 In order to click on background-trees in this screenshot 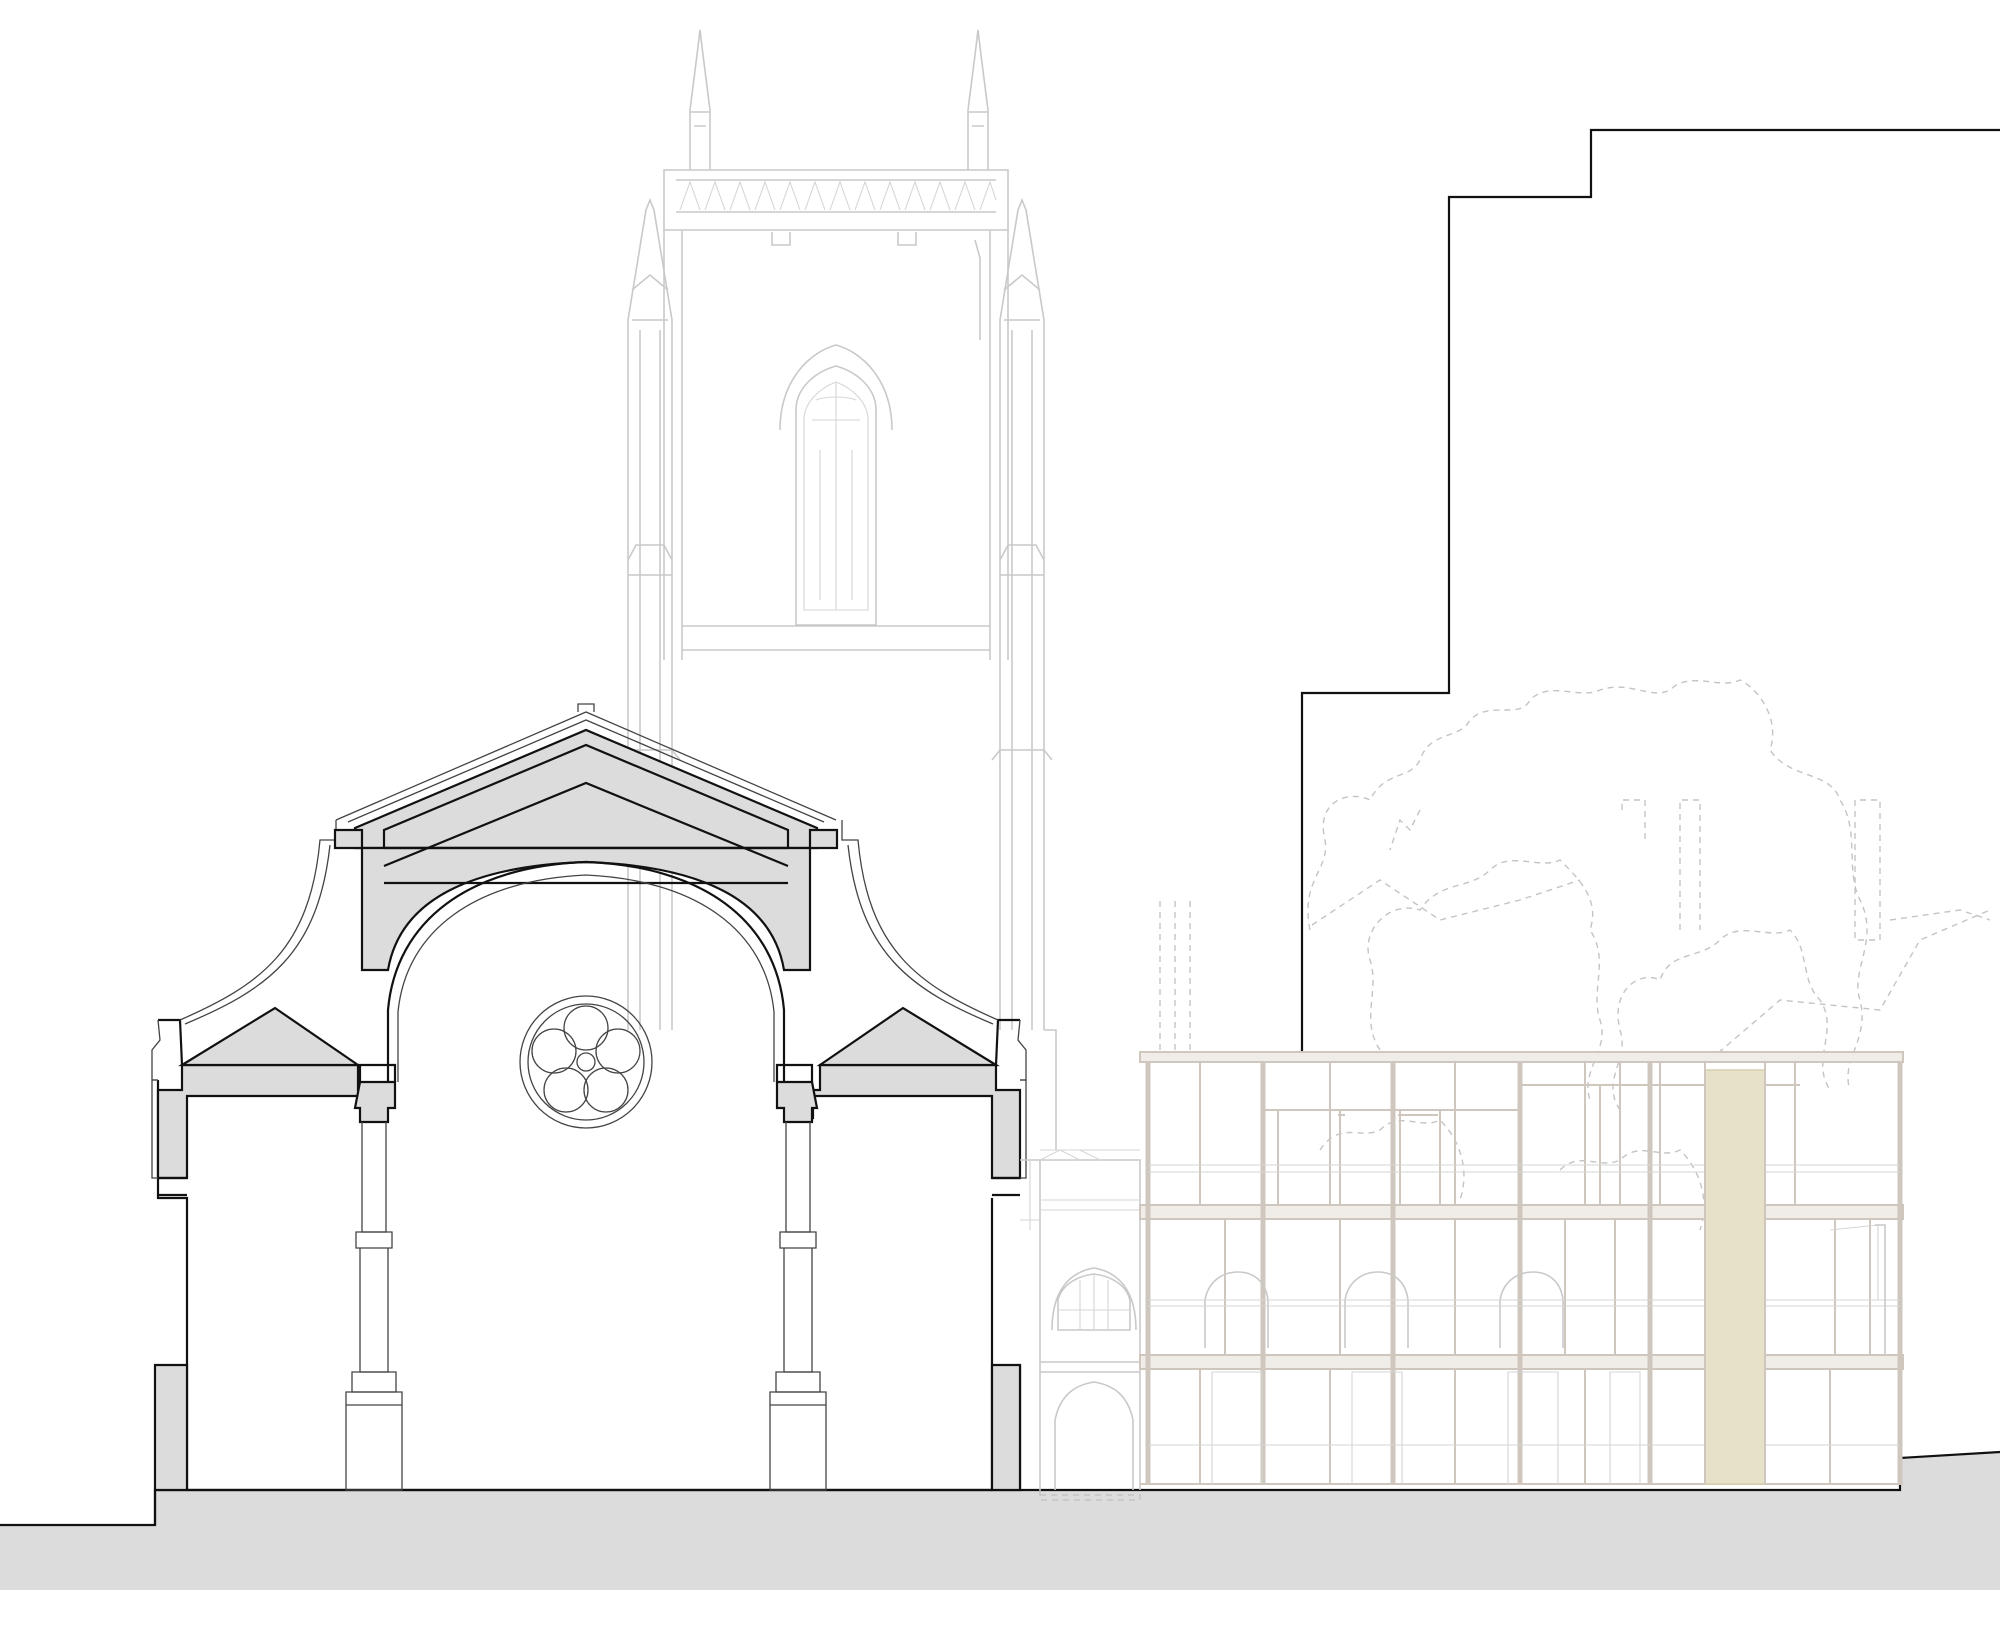, I will do `click(1575, 955)`.